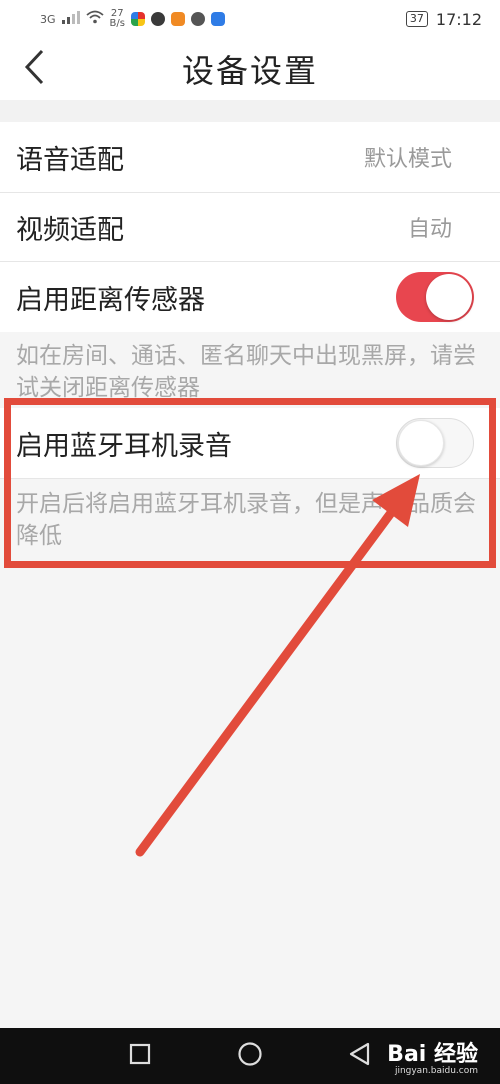 The width and height of the screenshot is (500, 1084). Describe the element at coordinates (250, 443) in the screenshot. I see `setting-bluetooth-recording: 启用蓝牙耳机录音` at that location.